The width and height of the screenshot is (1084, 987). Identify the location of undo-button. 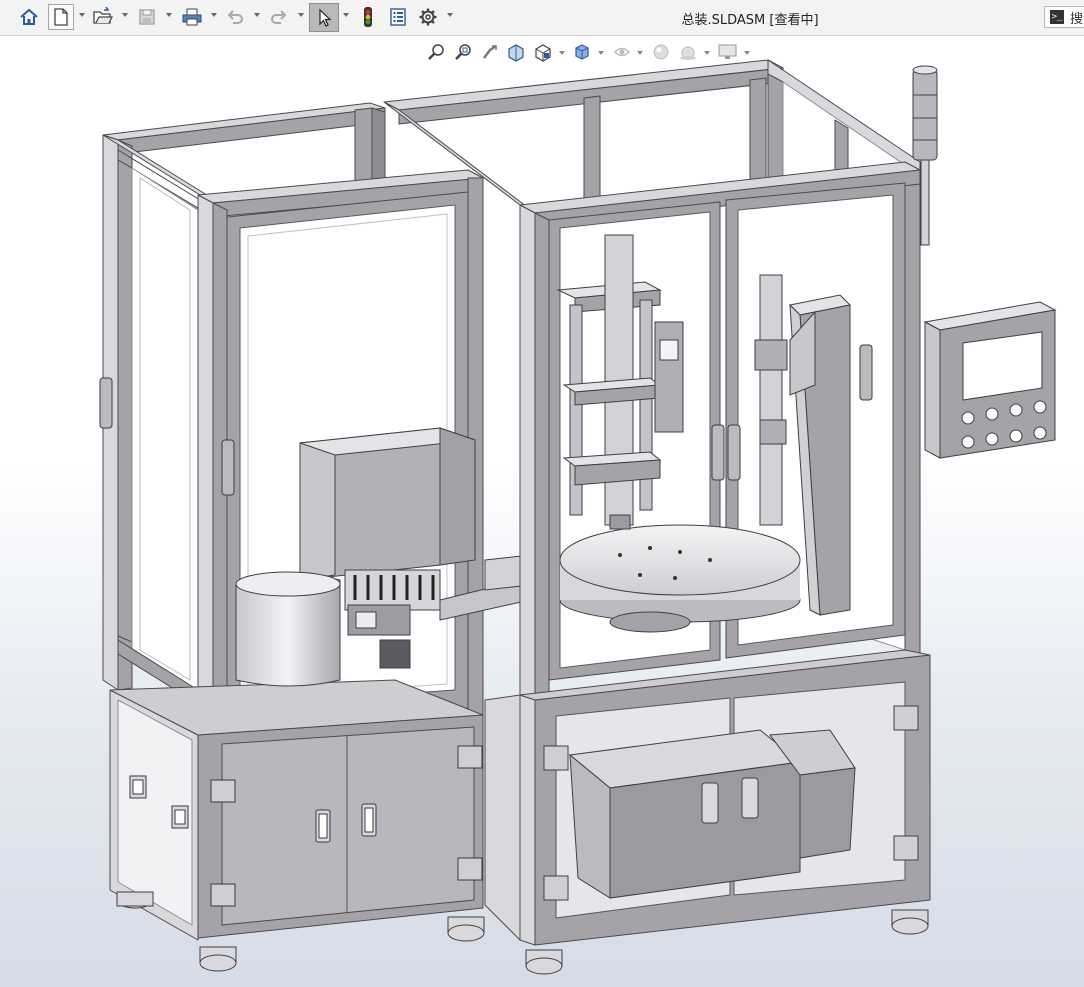
(235, 17).